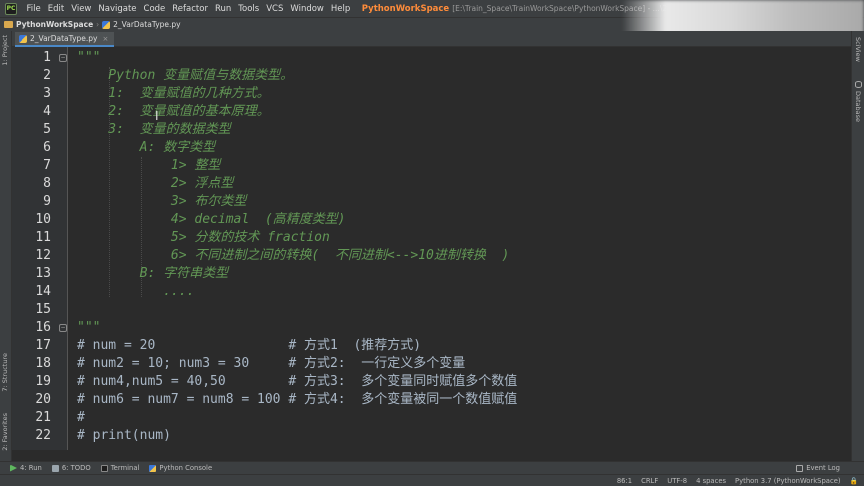 The width and height of the screenshot is (864, 486). I want to click on event-log: Event Log, so click(818, 468).